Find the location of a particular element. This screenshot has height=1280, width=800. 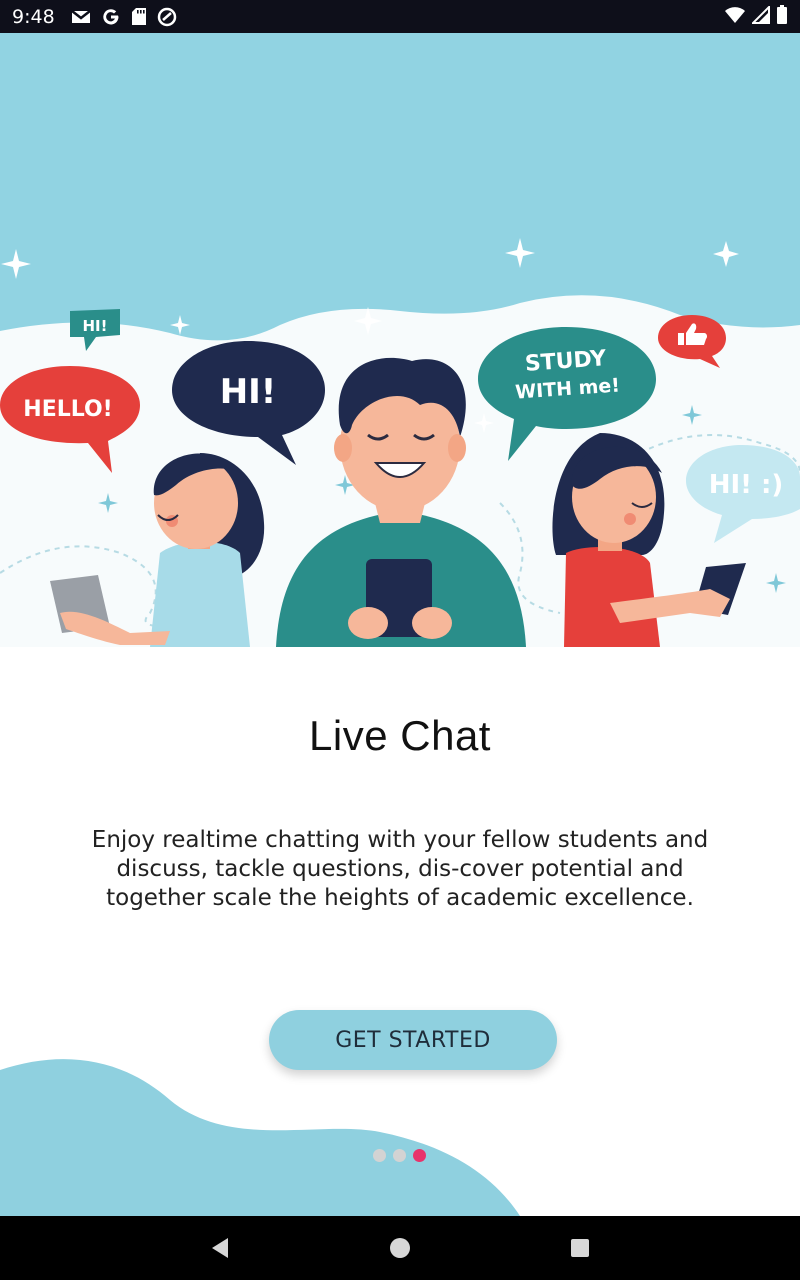

get-started-button: GET STARTED is located at coordinates (413, 1040).